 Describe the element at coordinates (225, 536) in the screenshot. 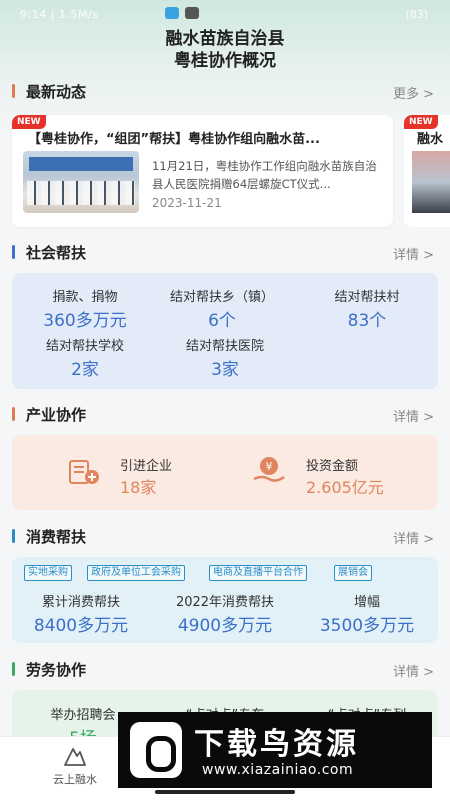

I see `consumption-section-header: 消费帮扶 详情 >` at that location.